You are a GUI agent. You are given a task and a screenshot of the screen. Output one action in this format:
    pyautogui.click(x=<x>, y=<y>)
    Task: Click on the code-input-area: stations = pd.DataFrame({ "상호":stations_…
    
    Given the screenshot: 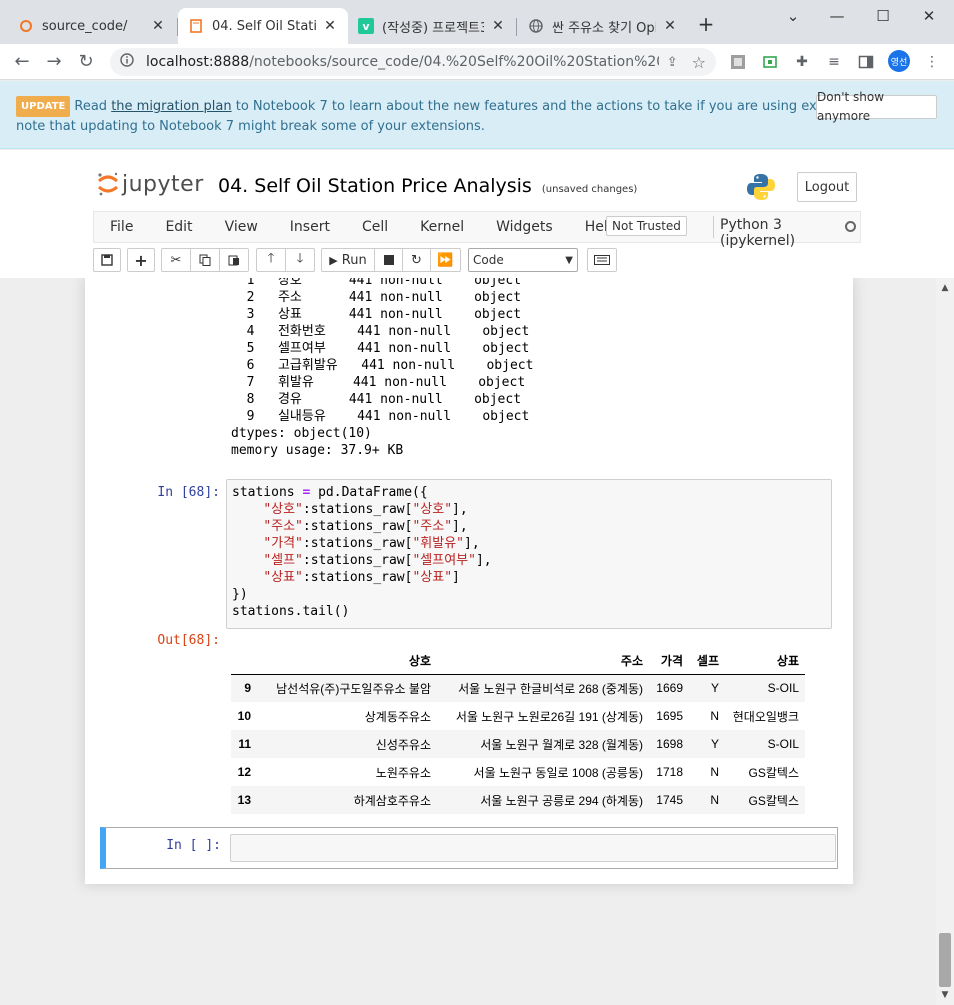 What is the action you would take?
    pyautogui.click(x=529, y=554)
    